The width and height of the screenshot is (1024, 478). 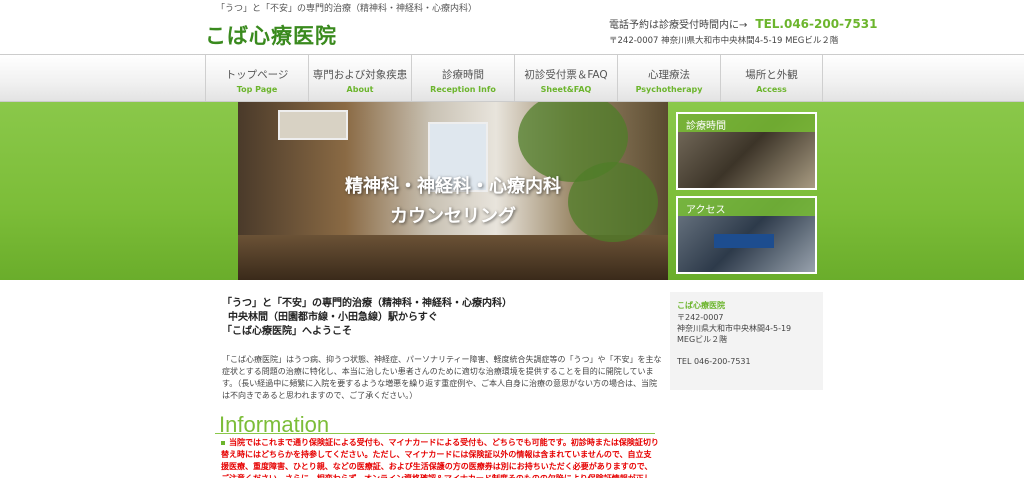 I want to click on sidebar-title: こば心療医院, so click(x=701, y=305).